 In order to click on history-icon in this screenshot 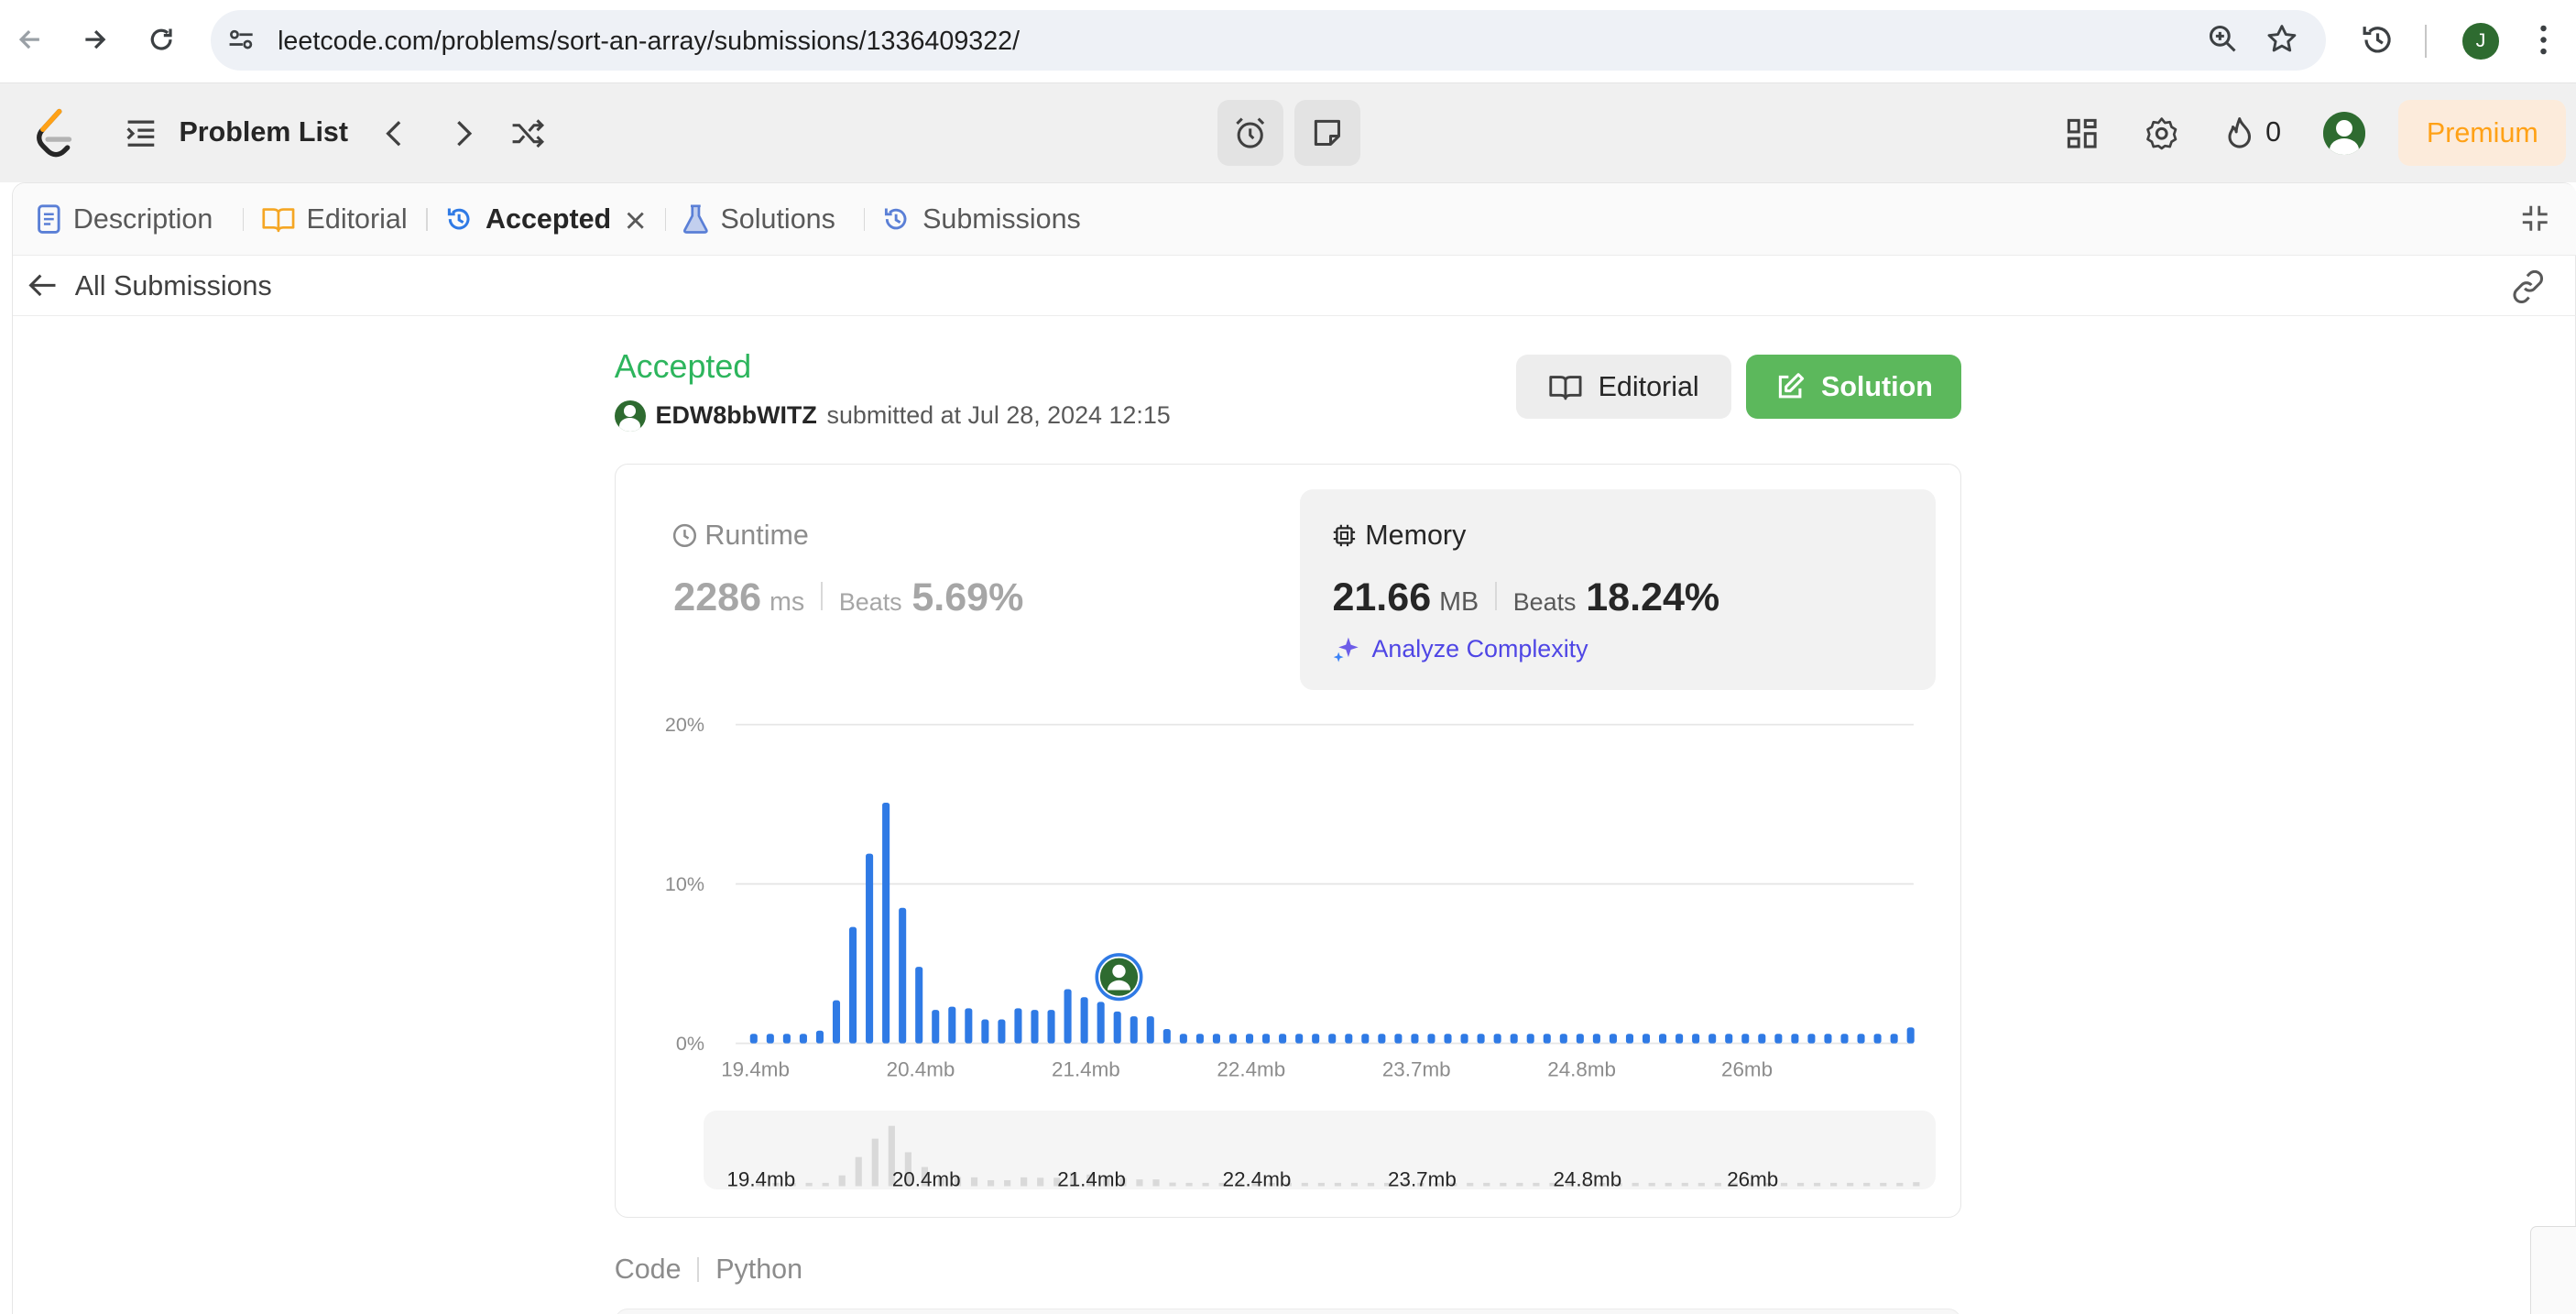, I will do `click(2378, 40)`.